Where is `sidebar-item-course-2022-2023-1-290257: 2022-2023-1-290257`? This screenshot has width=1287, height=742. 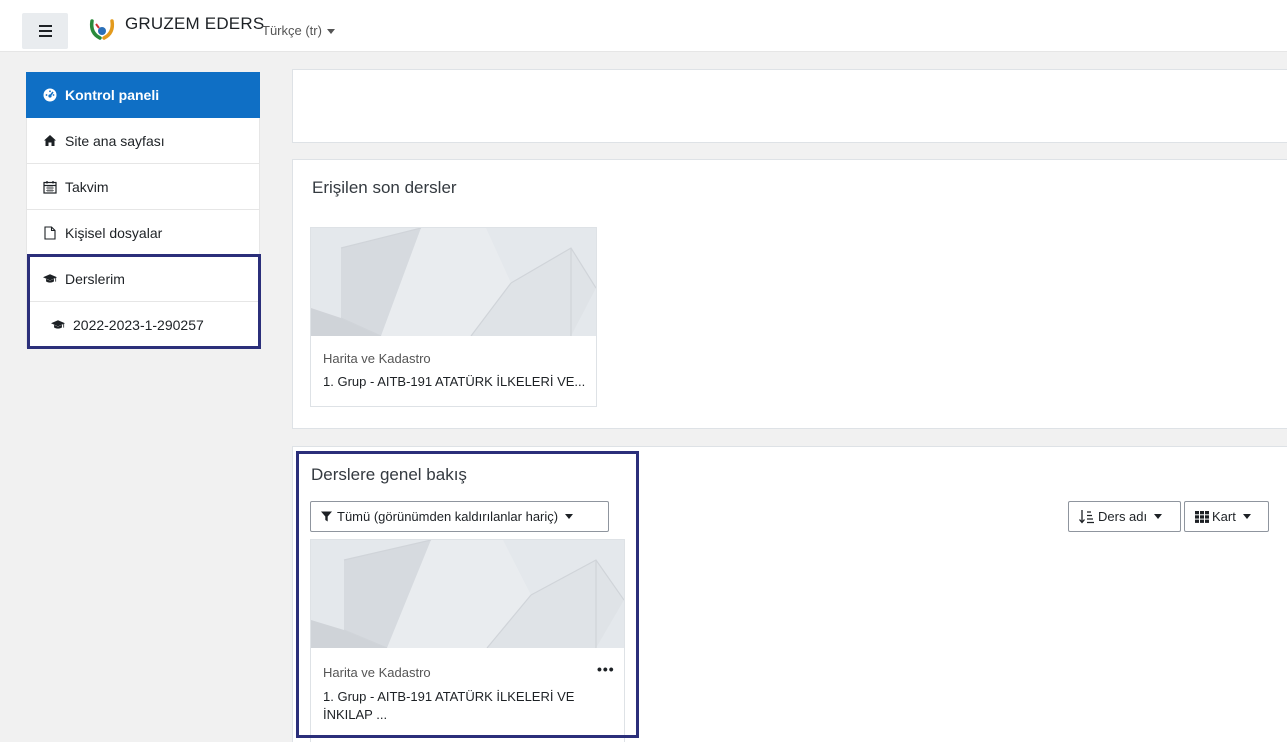 sidebar-item-course-2022-2023-1-290257: 2022-2023-1-290257 is located at coordinates (143, 325).